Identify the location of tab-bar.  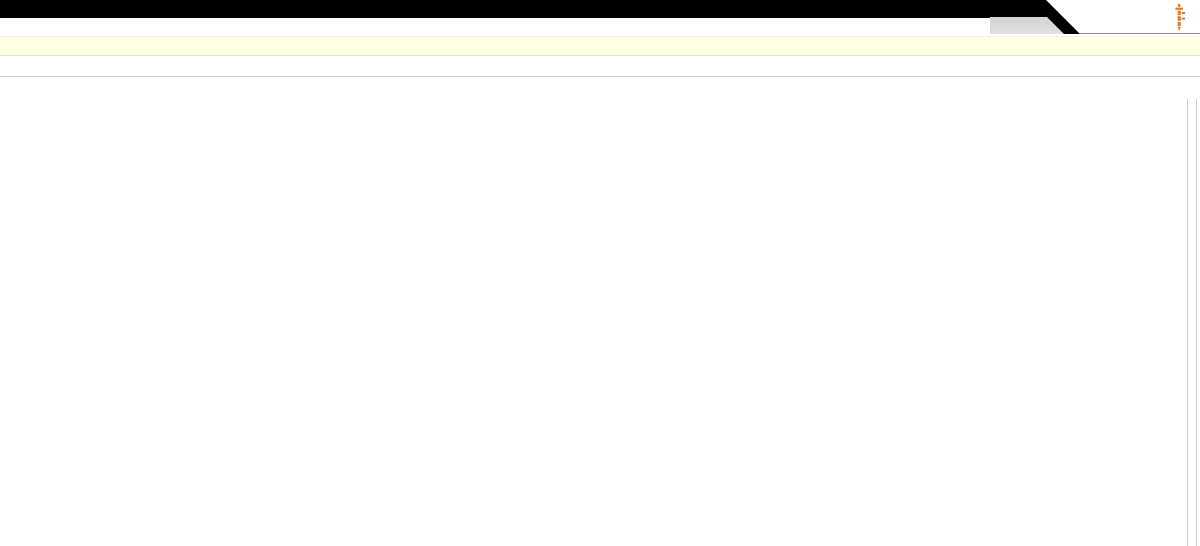
(600, 89).